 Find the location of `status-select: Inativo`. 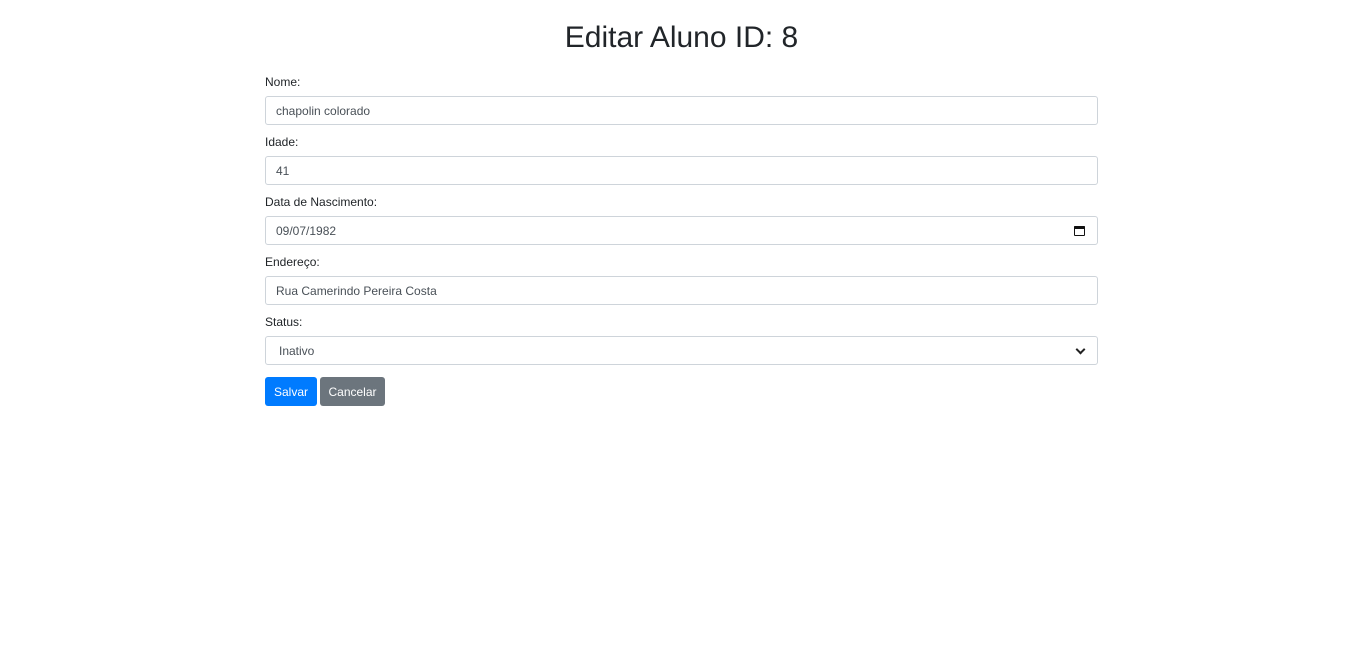

status-select: Inativo is located at coordinates (681, 350).